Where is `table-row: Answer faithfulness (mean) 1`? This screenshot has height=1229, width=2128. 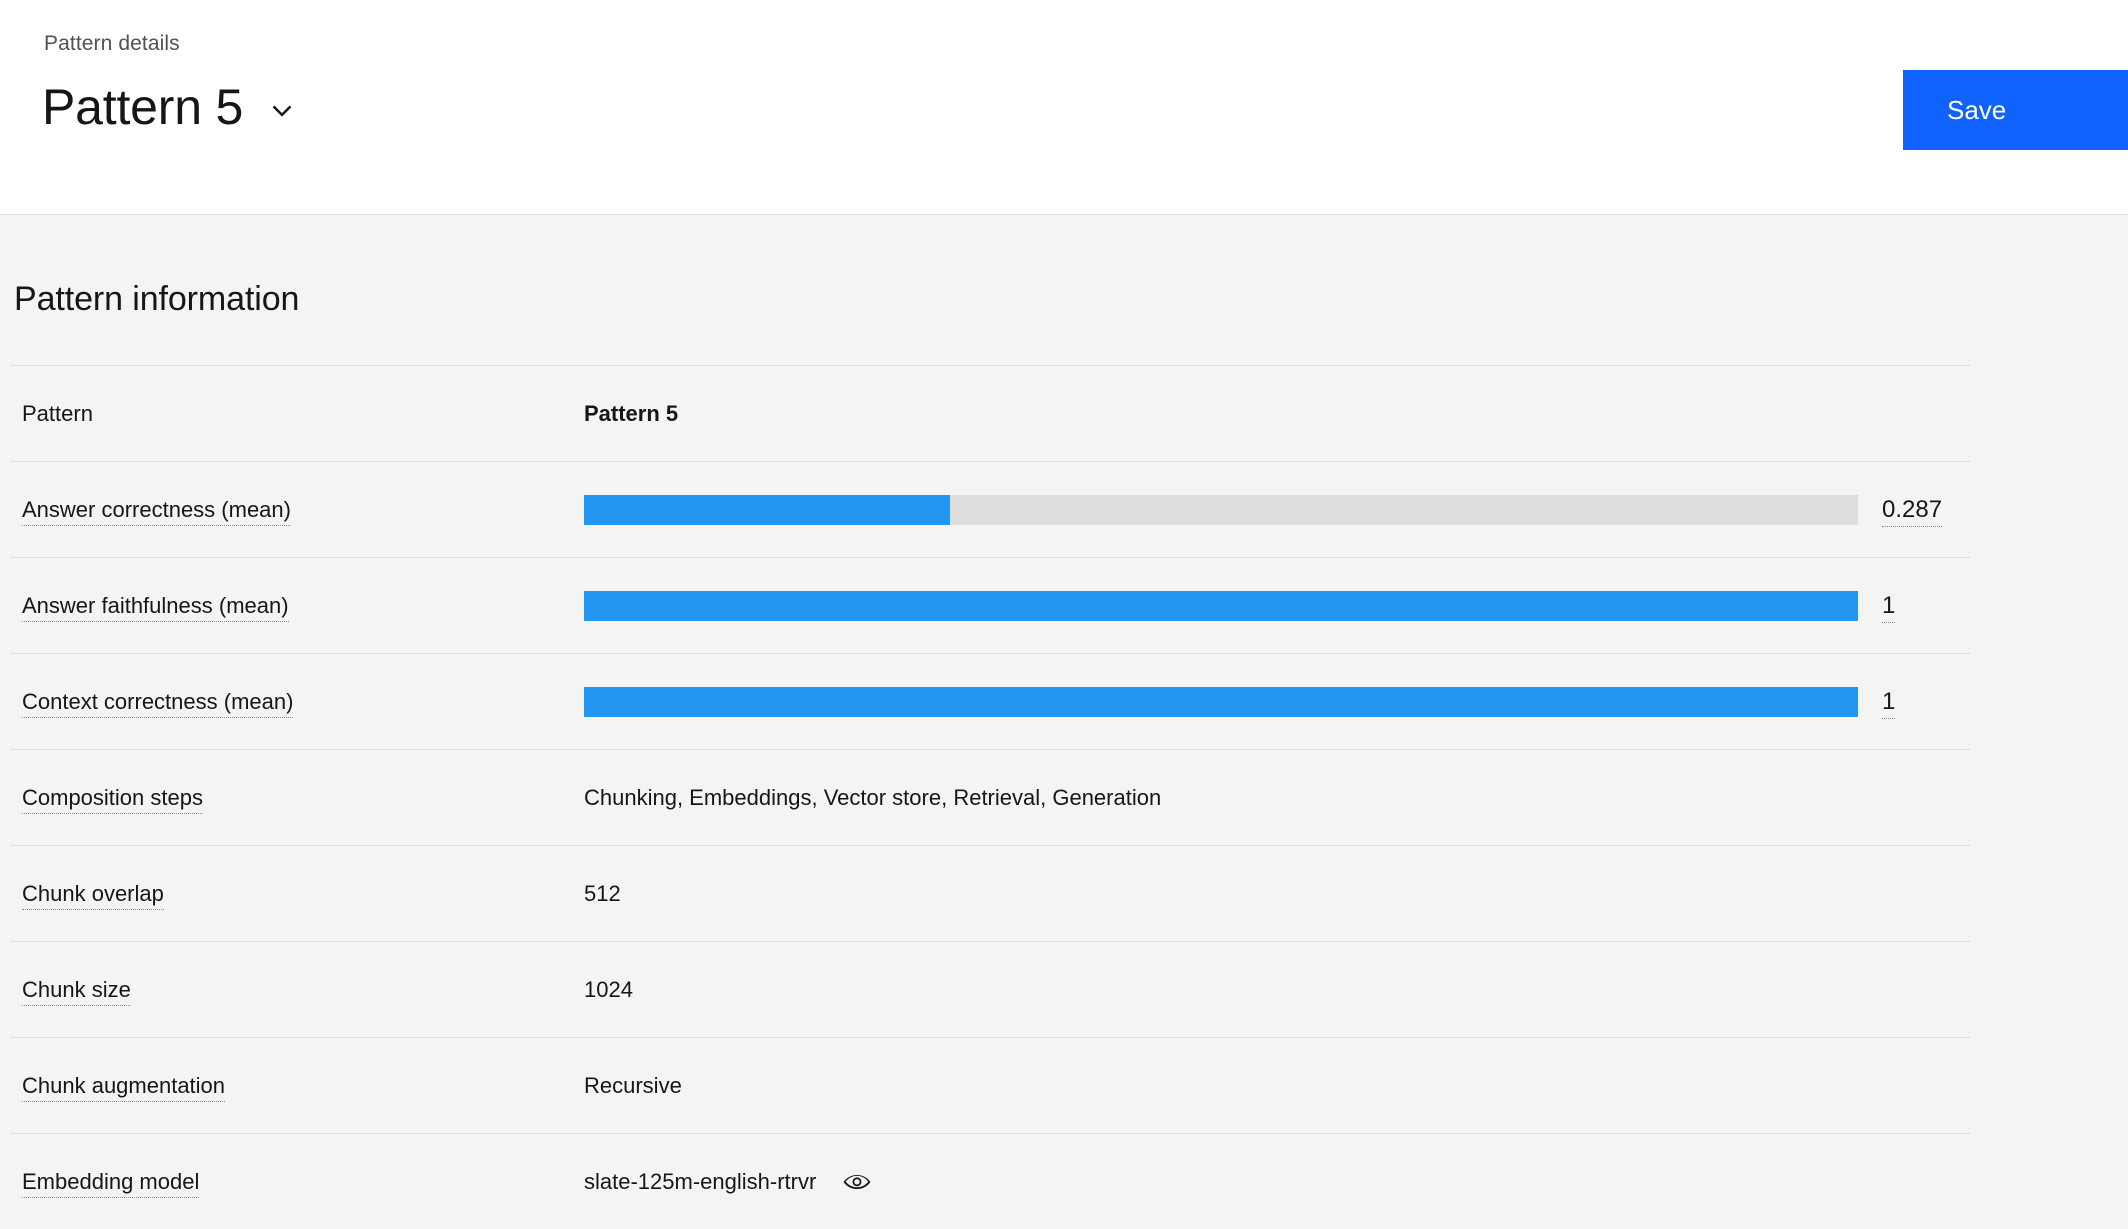 table-row: Answer faithfulness (mean) 1 is located at coordinates (990, 605).